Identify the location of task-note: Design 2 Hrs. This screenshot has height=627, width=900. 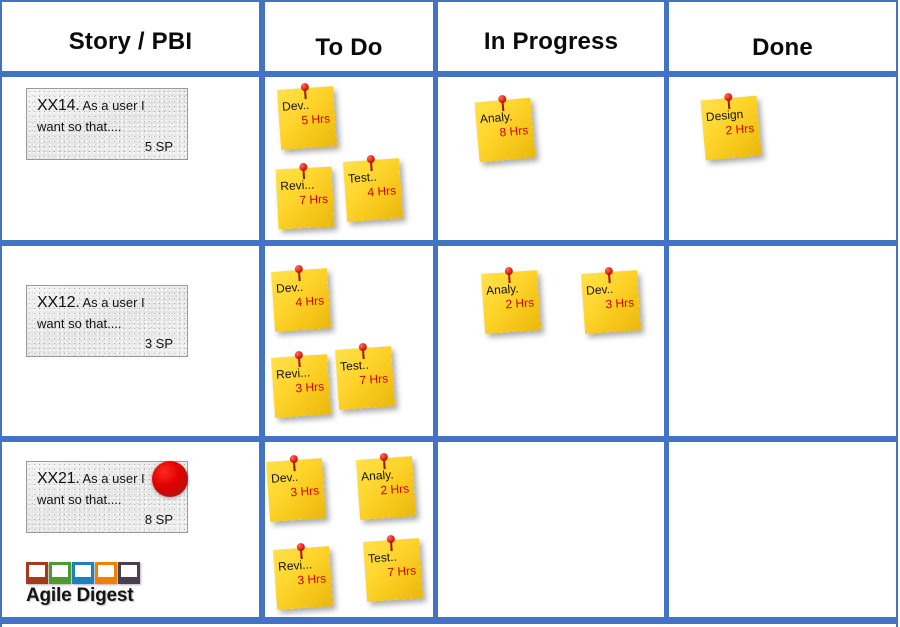
(731, 126).